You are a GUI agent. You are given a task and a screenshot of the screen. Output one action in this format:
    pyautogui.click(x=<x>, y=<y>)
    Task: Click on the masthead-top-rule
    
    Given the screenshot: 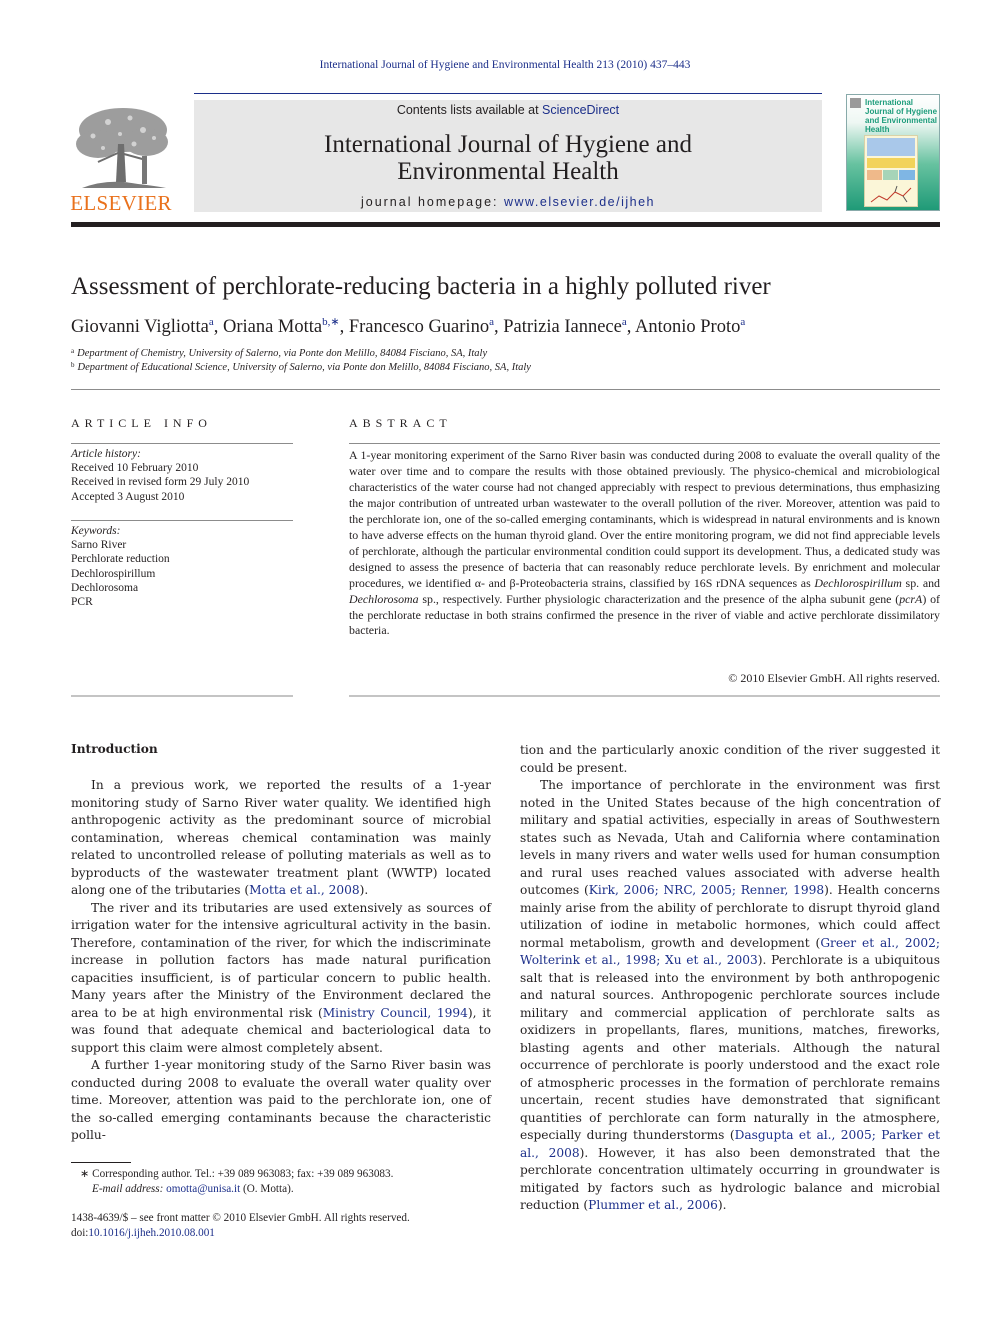 What is the action you would take?
    pyautogui.click(x=508, y=93)
    